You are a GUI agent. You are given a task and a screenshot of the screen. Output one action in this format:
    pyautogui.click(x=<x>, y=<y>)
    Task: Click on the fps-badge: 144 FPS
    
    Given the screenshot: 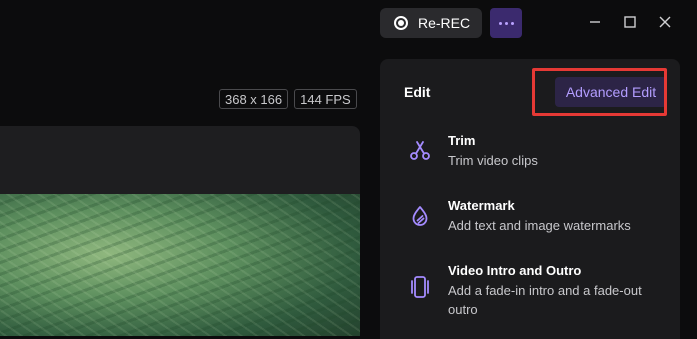 What is the action you would take?
    pyautogui.click(x=325, y=99)
    